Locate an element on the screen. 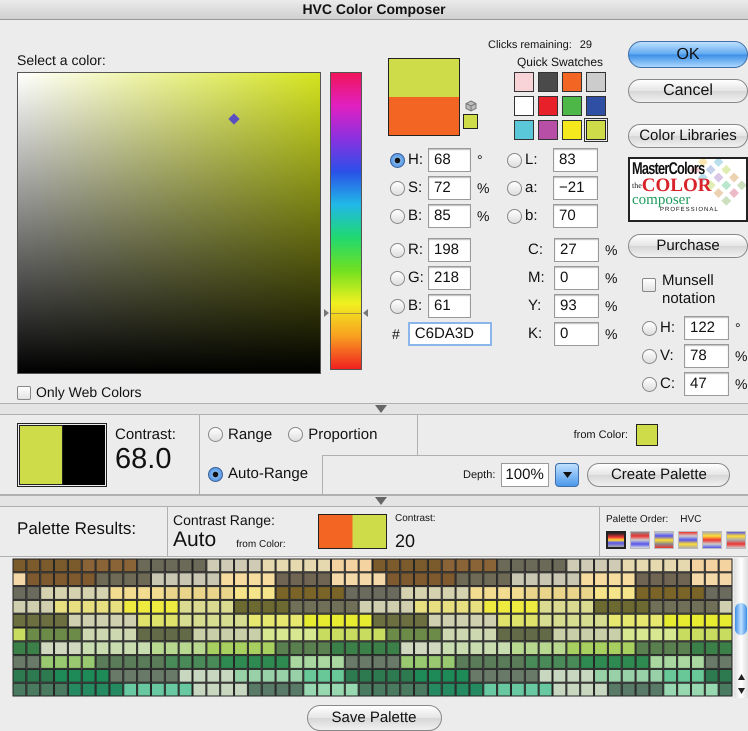  input-field: 198 is located at coordinates (449, 250).